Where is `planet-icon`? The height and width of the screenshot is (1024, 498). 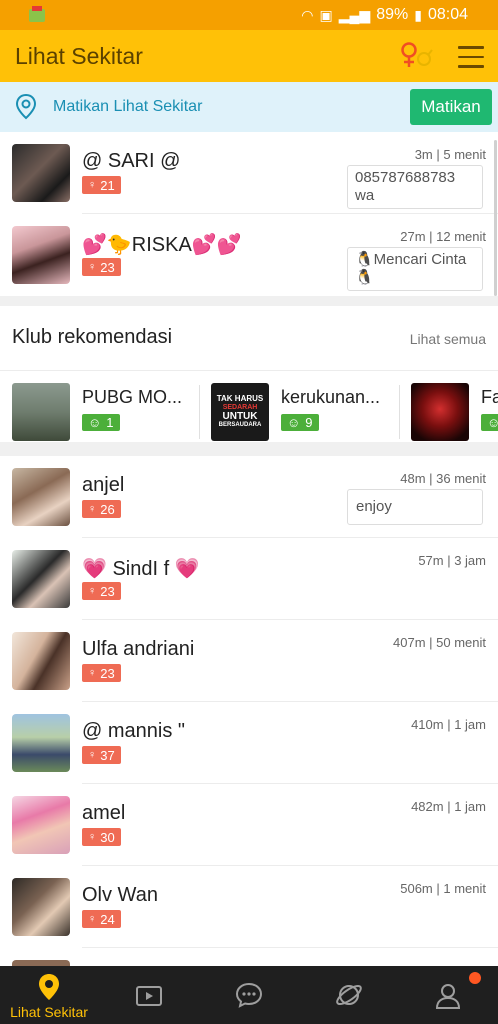
planet-icon is located at coordinates (349, 995).